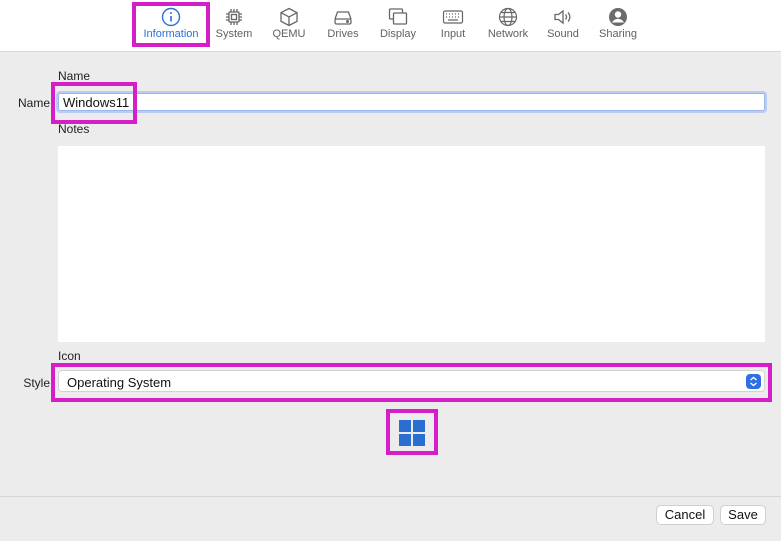  I want to click on name-field-label: Name, so click(33, 103).